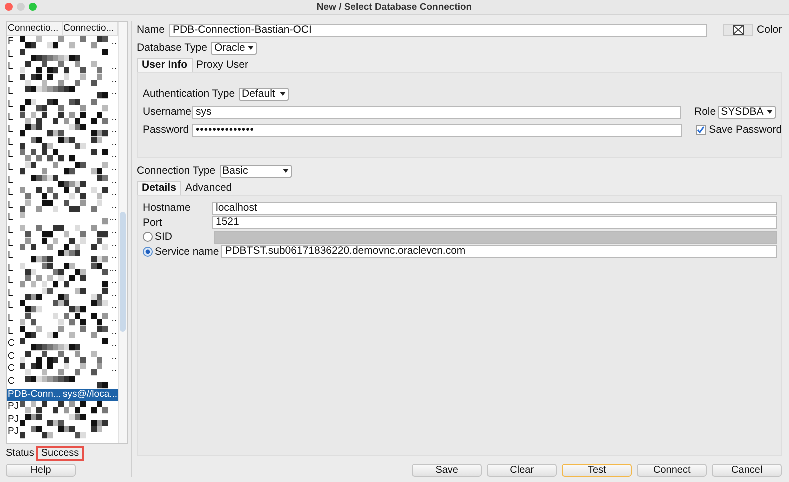 This screenshot has height=482, width=789. Describe the element at coordinates (187, 252) in the screenshot. I see `radio-label: Service name` at that location.